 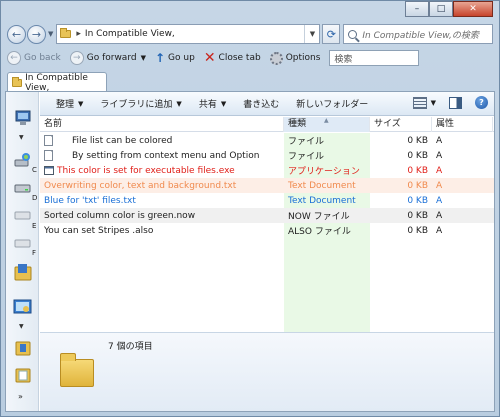 What do you see at coordinates (162, 124) in the screenshot?
I see `column-name-header: 名前` at bounding box center [162, 124].